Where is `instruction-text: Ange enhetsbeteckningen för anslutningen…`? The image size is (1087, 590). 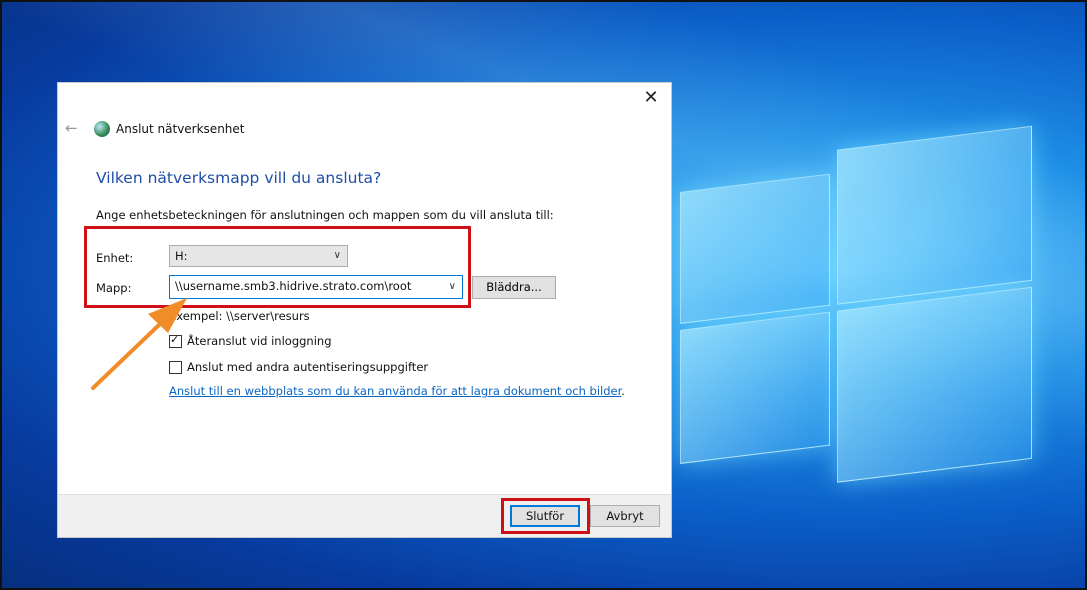
instruction-text: Ange enhetsbeteckningen för anslutningen… is located at coordinates (325, 215).